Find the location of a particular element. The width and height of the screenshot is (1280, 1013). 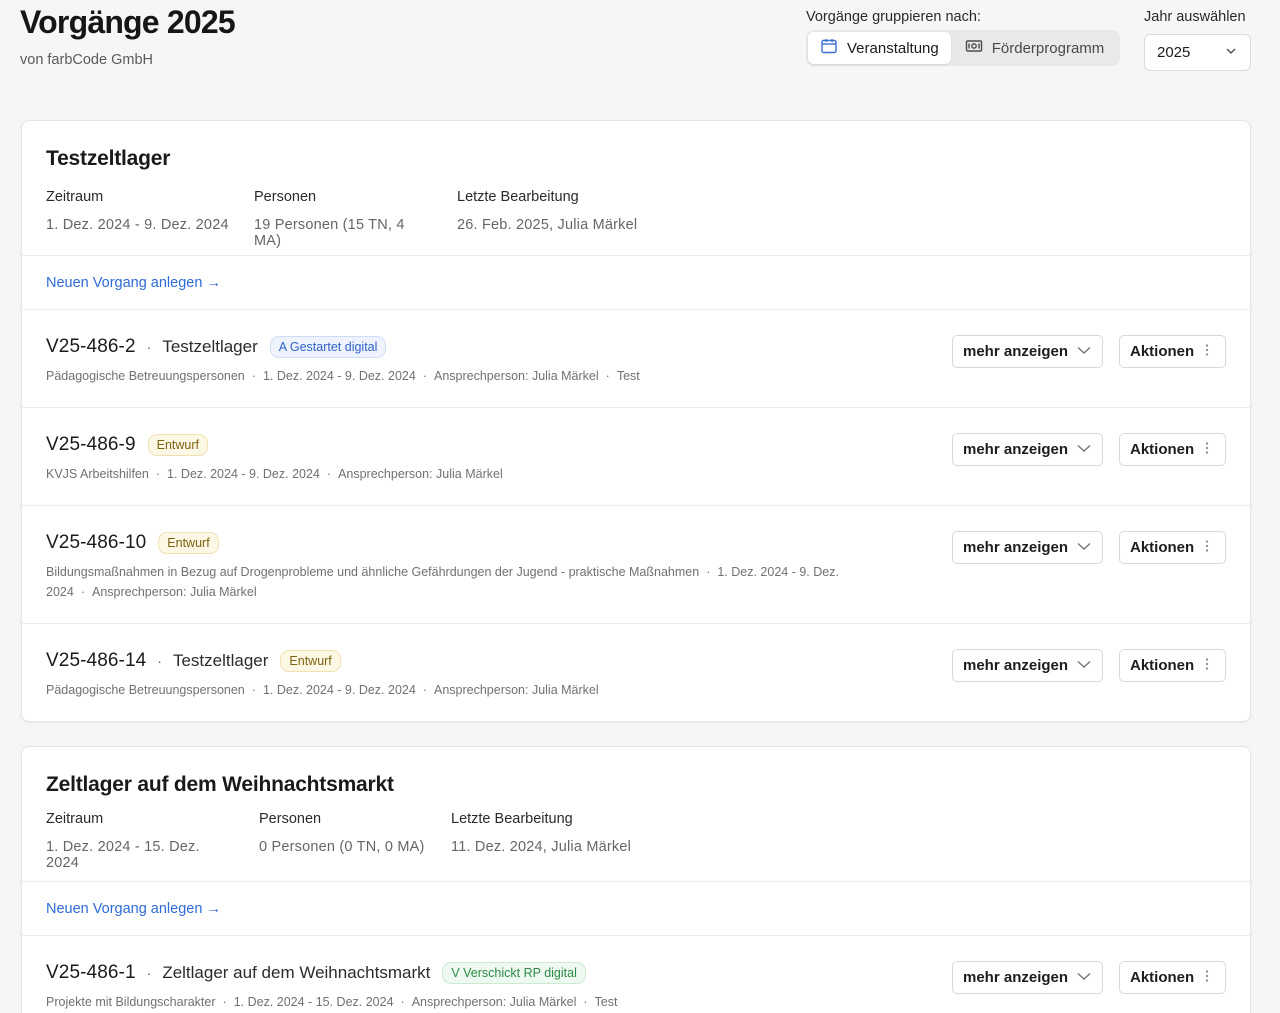

page-title: Vorgänge 2025 is located at coordinates (128, 22).